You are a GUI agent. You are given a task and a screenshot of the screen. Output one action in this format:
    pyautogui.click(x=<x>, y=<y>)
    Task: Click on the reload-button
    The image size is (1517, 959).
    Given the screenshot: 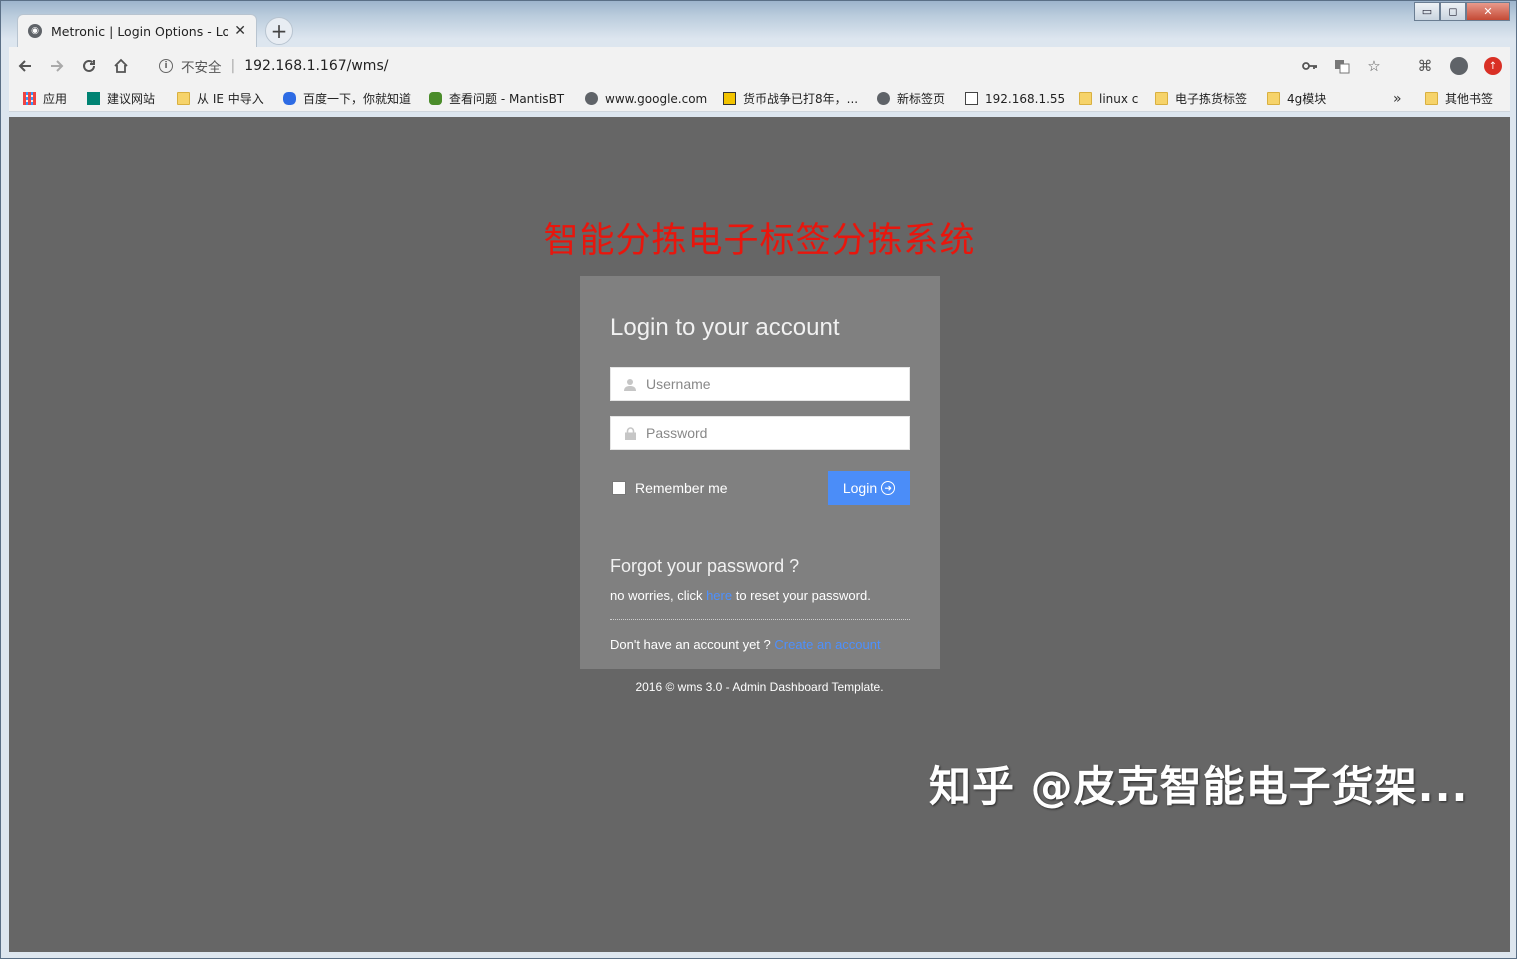 What is the action you would take?
    pyautogui.click(x=89, y=66)
    